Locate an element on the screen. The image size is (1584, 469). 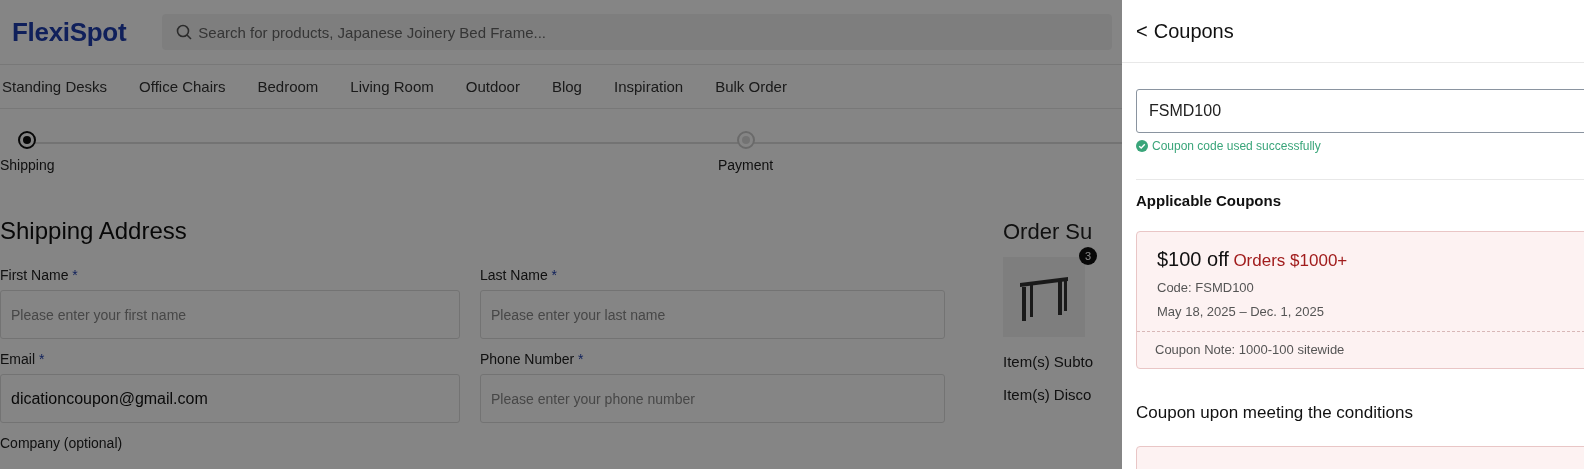
coupon-dates: May 18, 2025 – Dec. 1, 2025 is located at coordinates (1241, 311).